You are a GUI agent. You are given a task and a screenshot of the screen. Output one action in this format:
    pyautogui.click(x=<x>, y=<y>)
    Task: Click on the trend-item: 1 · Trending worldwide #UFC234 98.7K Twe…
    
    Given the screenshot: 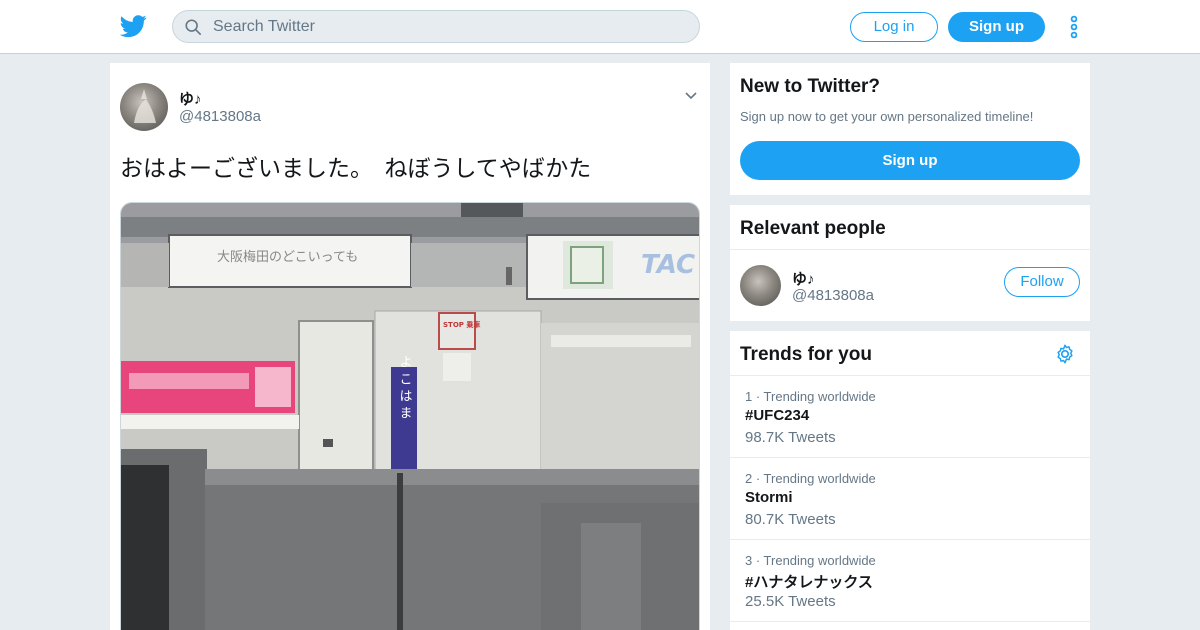 What is the action you would take?
    pyautogui.click(x=910, y=417)
    